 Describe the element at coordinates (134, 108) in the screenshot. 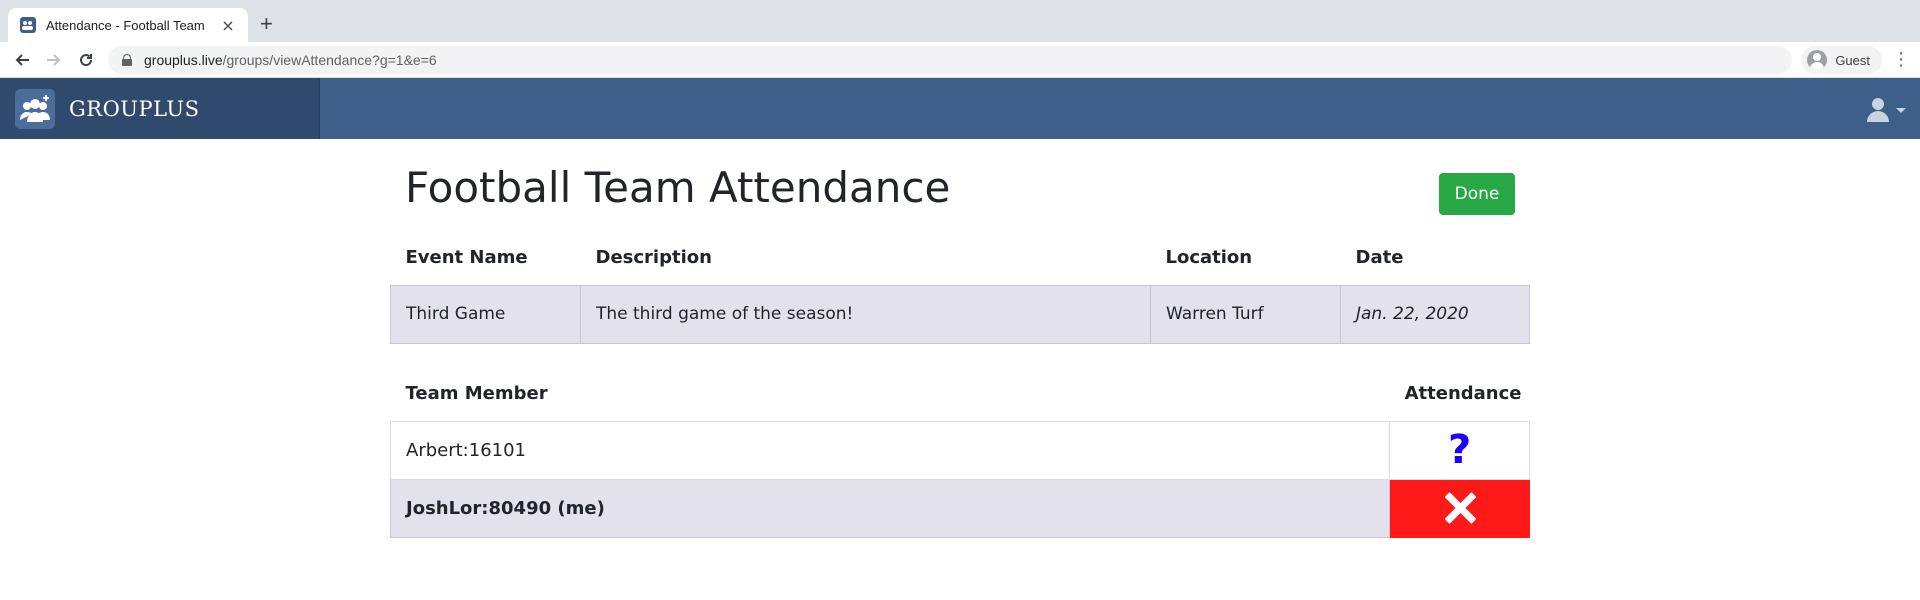

I see `brand-name: GROUPLUS` at that location.